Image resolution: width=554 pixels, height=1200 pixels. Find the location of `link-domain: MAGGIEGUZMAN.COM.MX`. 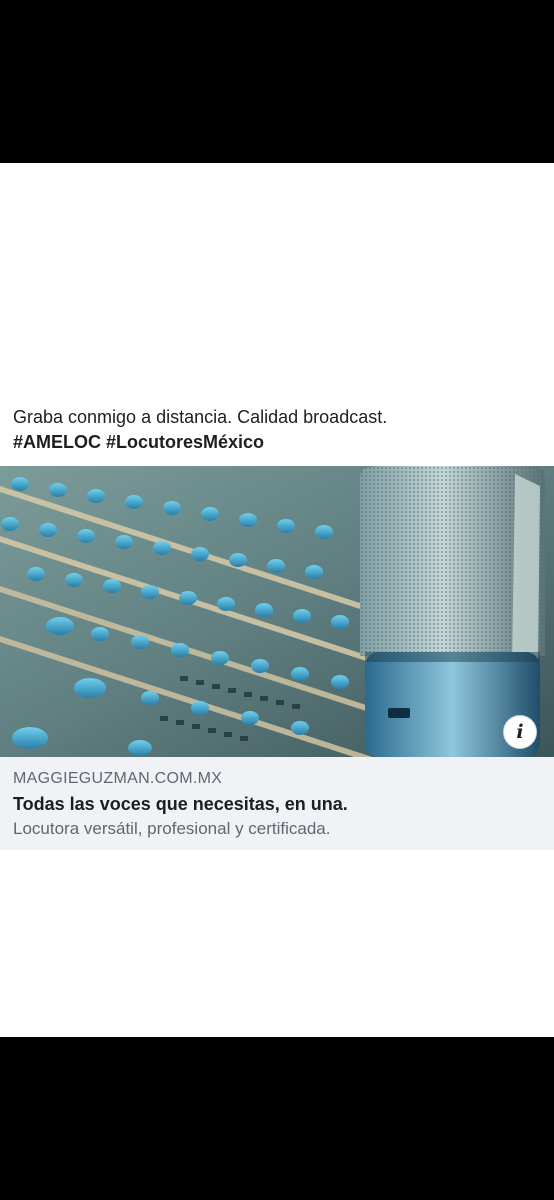

link-domain: MAGGIEGUZMAN.COM.MX is located at coordinates (118, 778).